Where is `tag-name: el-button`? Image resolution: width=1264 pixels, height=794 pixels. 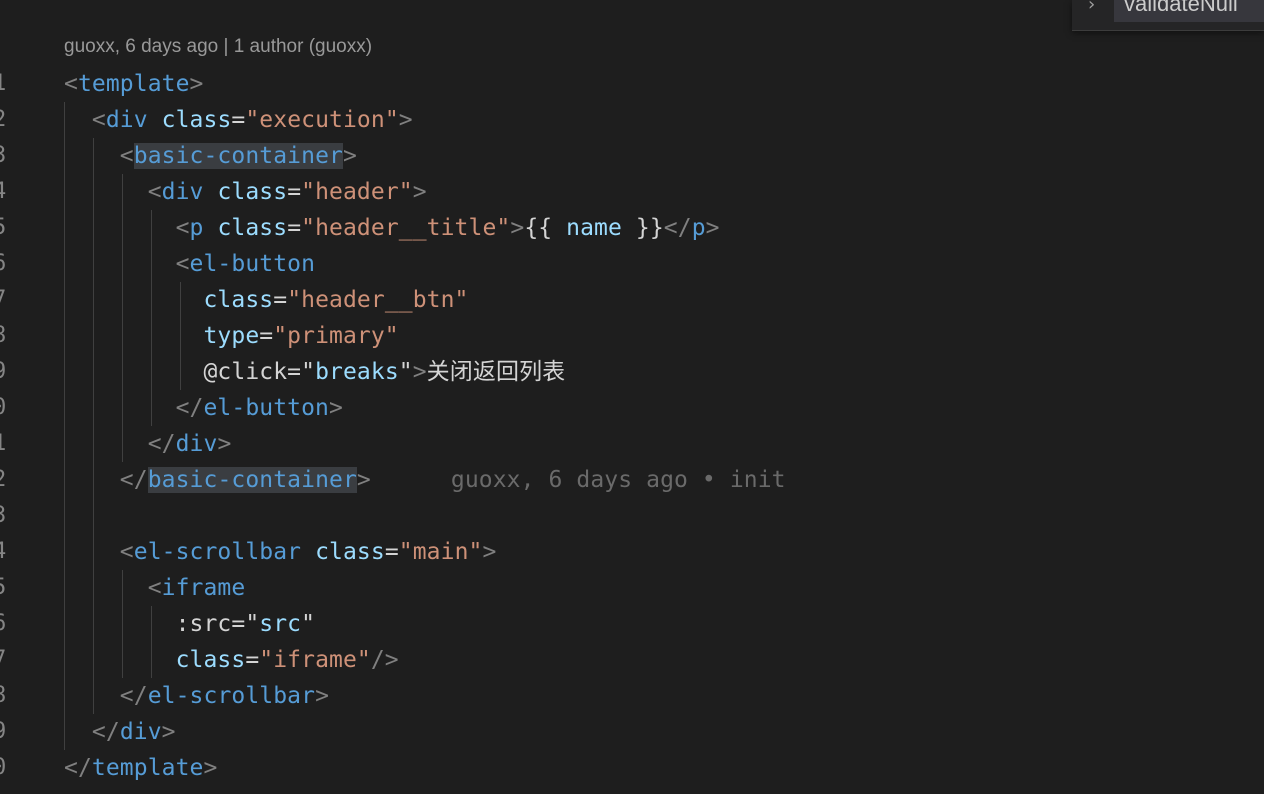 tag-name: el-button is located at coordinates (266, 408).